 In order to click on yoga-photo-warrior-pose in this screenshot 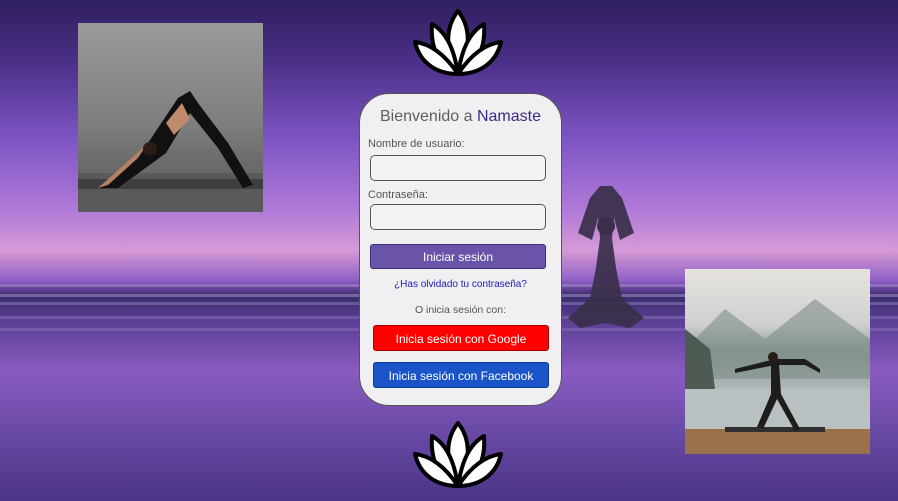, I will do `click(777, 361)`.